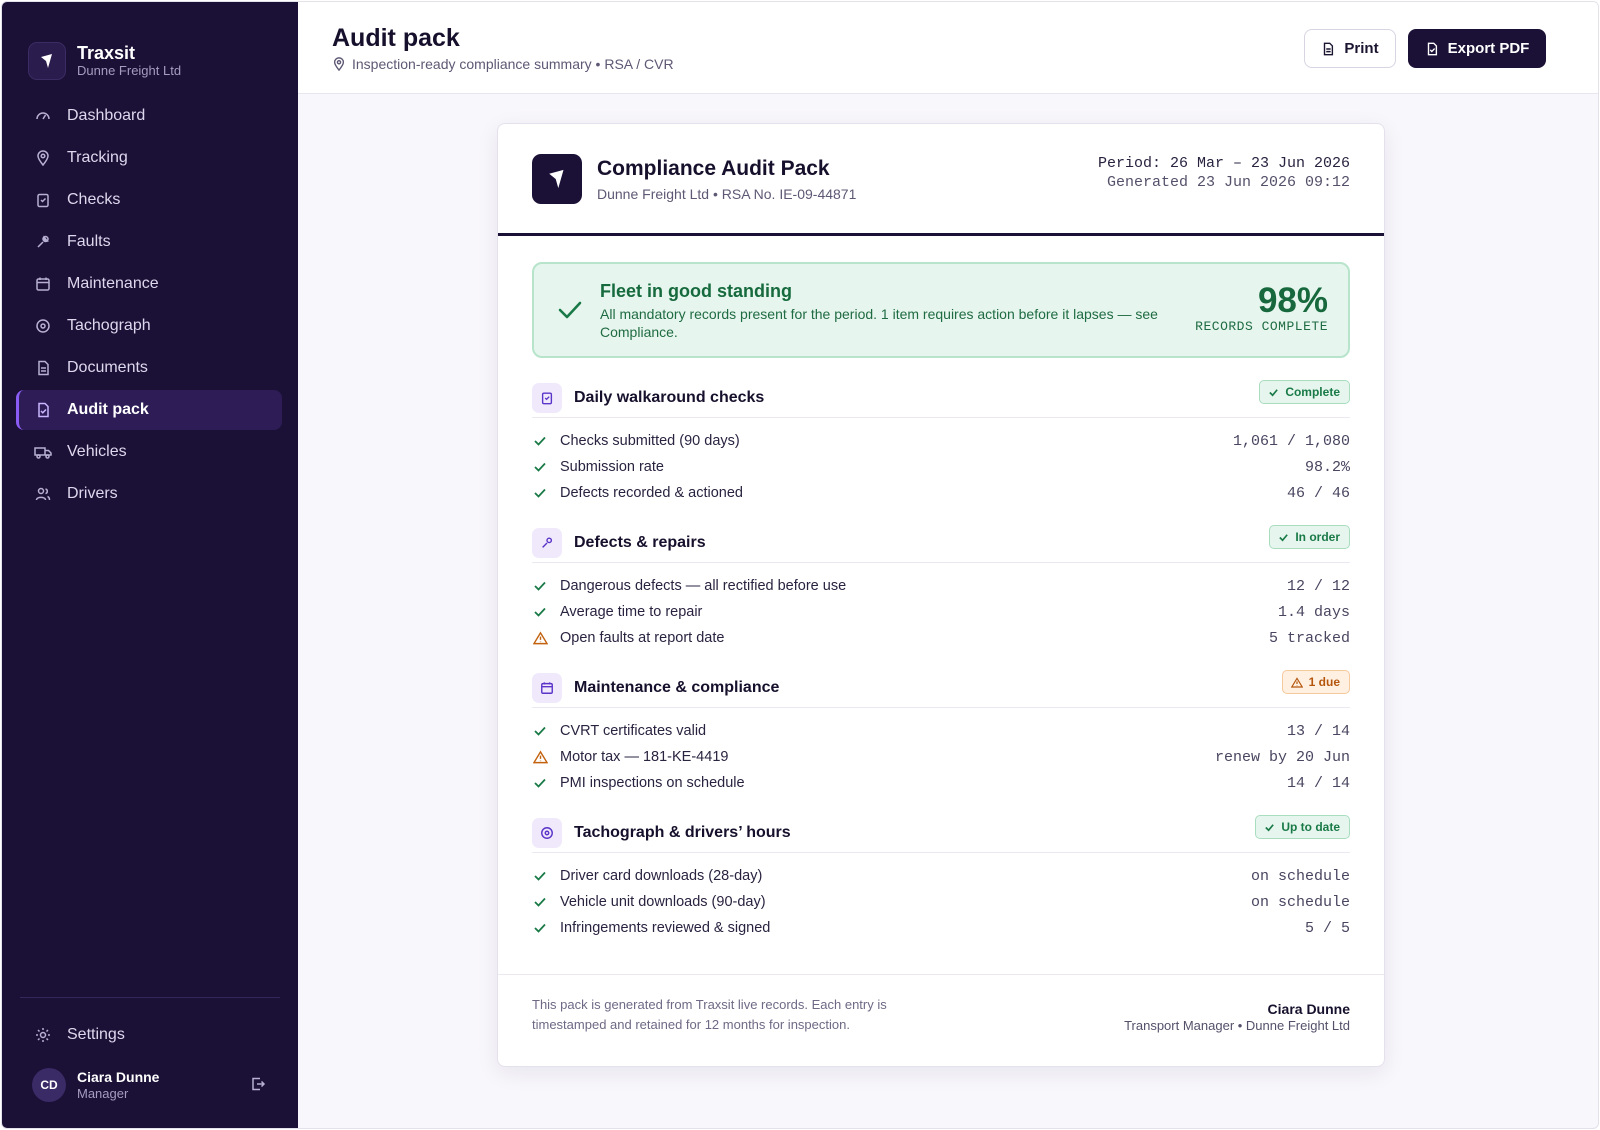 This screenshot has height=1130, width=1600. I want to click on list-item: Average time to repair 1.4 days, so click(941, 612).